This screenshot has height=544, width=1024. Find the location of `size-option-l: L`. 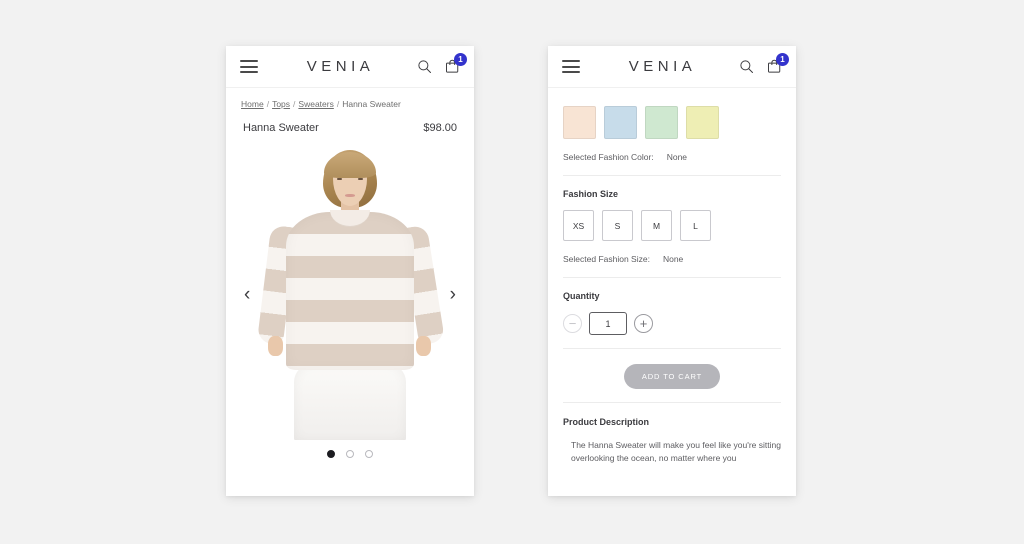

size-option-l: L is located at coordinates (695, 225).